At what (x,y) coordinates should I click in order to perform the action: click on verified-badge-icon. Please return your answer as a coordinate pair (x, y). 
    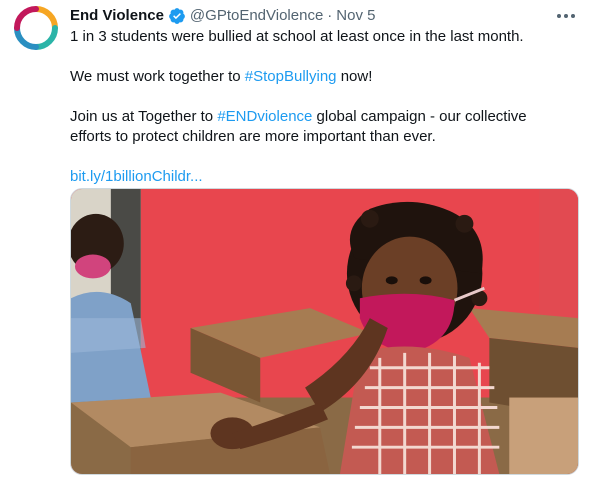
    Looking at the image, I should click on (177, 16).